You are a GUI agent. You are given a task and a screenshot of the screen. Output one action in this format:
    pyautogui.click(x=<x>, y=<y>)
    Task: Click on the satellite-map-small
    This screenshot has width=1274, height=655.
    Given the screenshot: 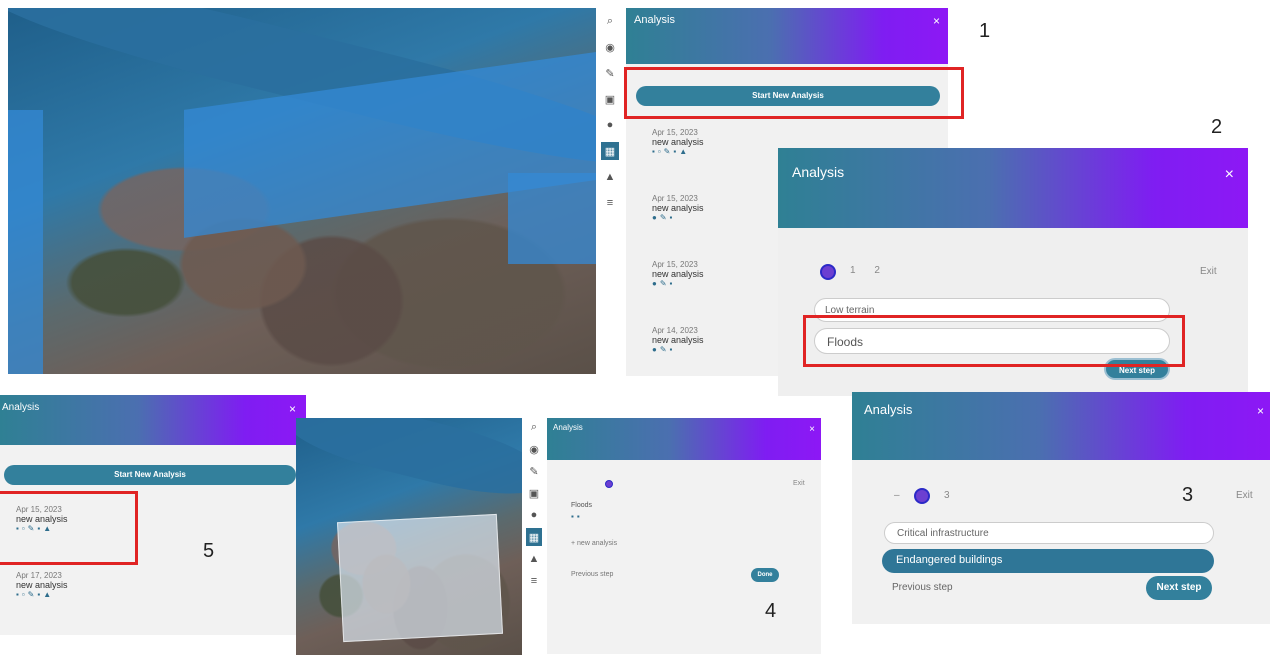 What is the action you would take?
    pyautogui.click(x=409, y=536)
    